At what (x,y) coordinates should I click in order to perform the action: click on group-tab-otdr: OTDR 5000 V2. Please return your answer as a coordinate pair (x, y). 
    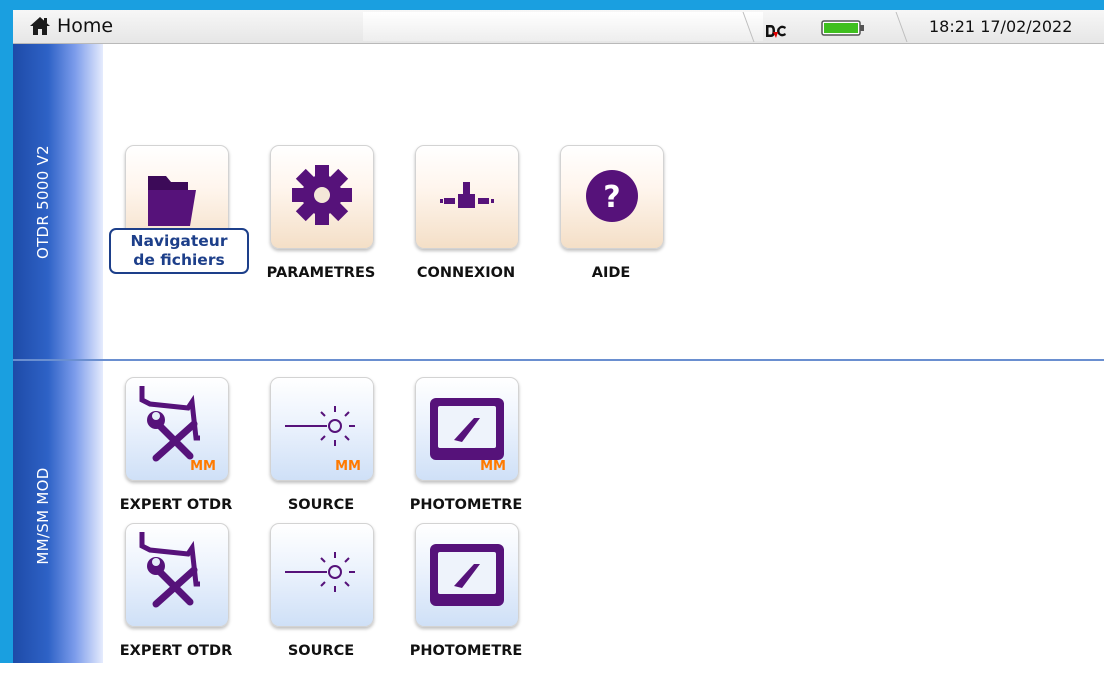
    Looking at the image, I should click on (58, 201).